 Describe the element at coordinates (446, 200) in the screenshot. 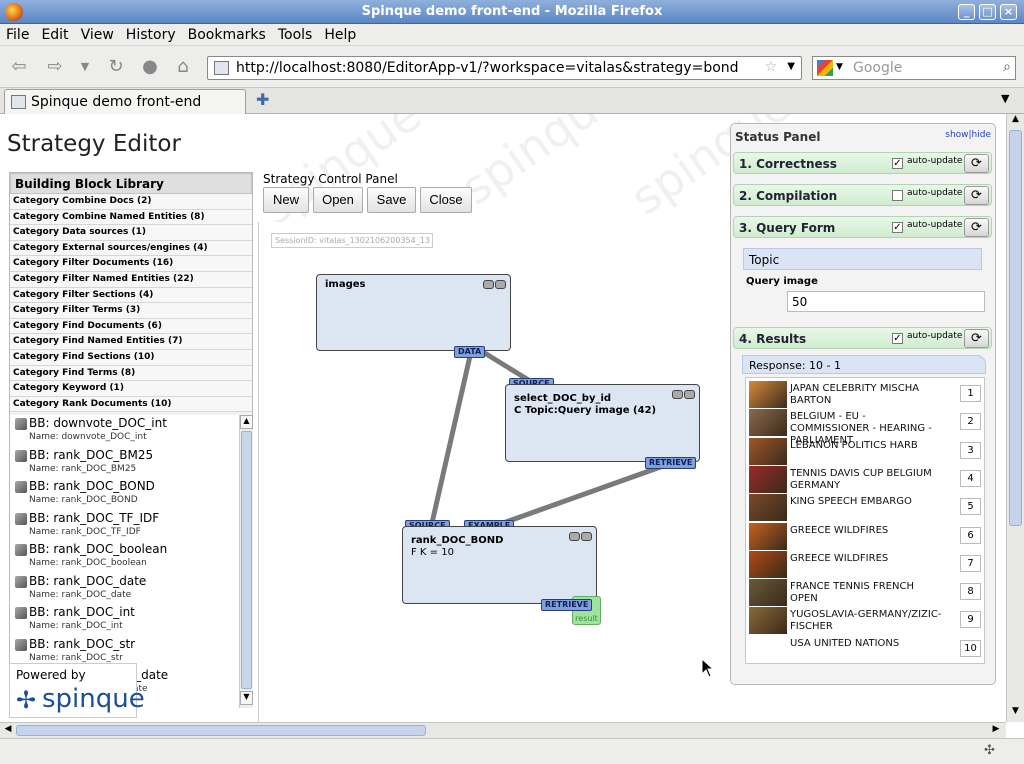

I see `close-button: Close` at that location.